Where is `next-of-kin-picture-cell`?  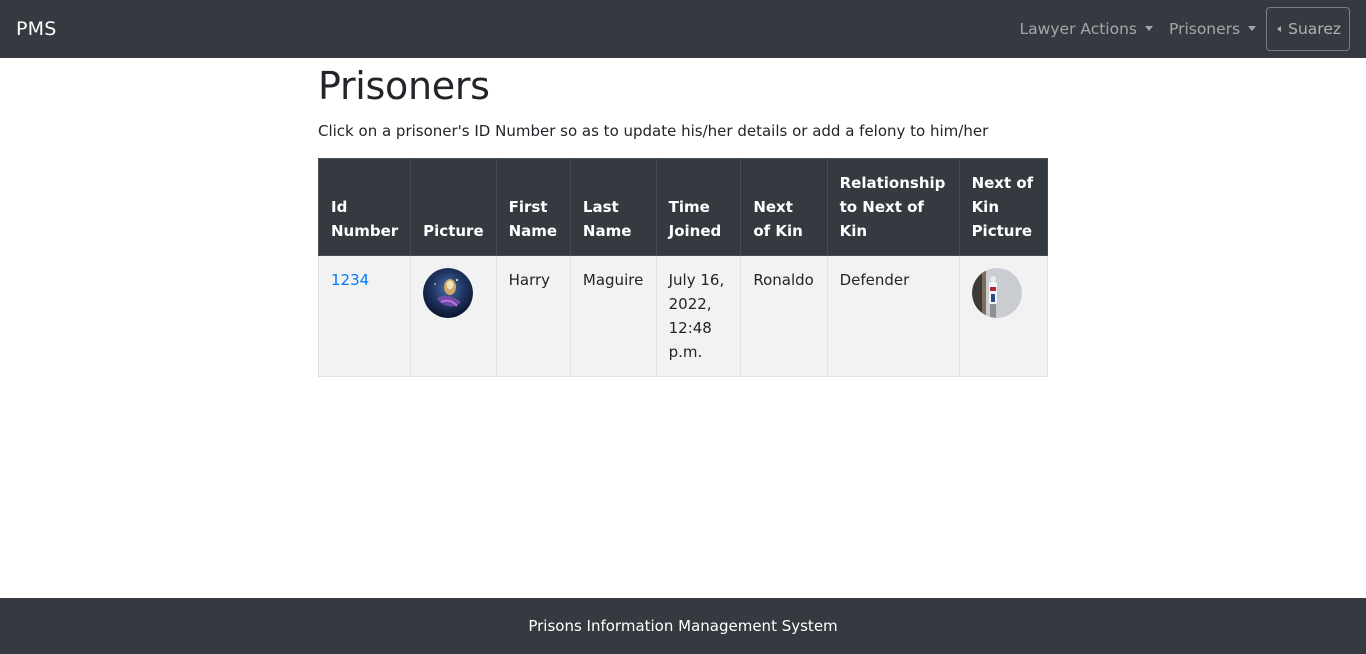 next-of-kin-picture-cell is located at coordinates (1003, 315).